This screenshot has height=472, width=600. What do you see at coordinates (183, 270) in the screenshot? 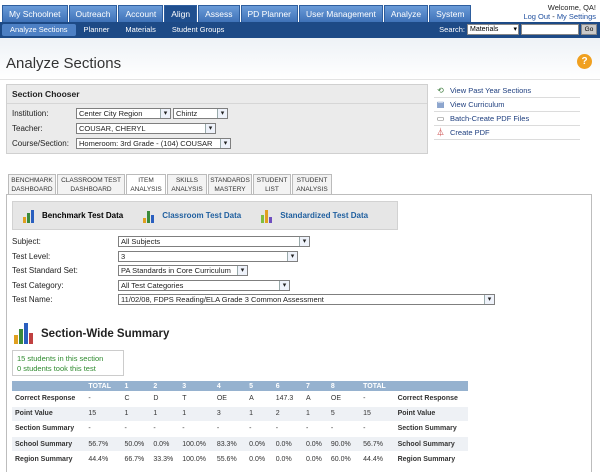
I see `standard-set-select: PA Standards in Core Curriculum` at bounding box center [183, 270].